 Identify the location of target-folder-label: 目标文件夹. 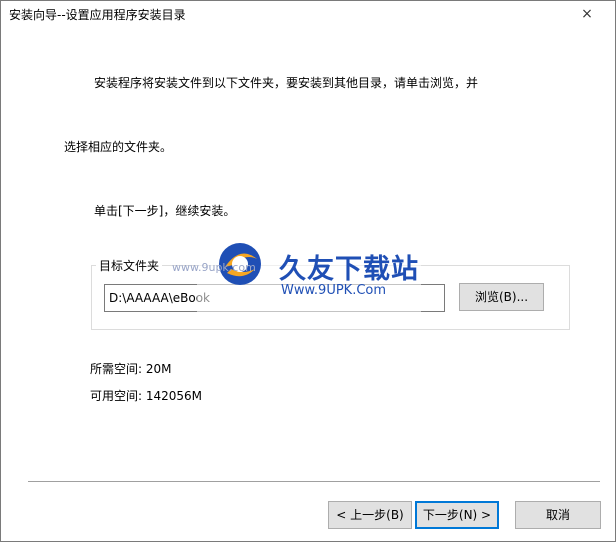
(129, 265).